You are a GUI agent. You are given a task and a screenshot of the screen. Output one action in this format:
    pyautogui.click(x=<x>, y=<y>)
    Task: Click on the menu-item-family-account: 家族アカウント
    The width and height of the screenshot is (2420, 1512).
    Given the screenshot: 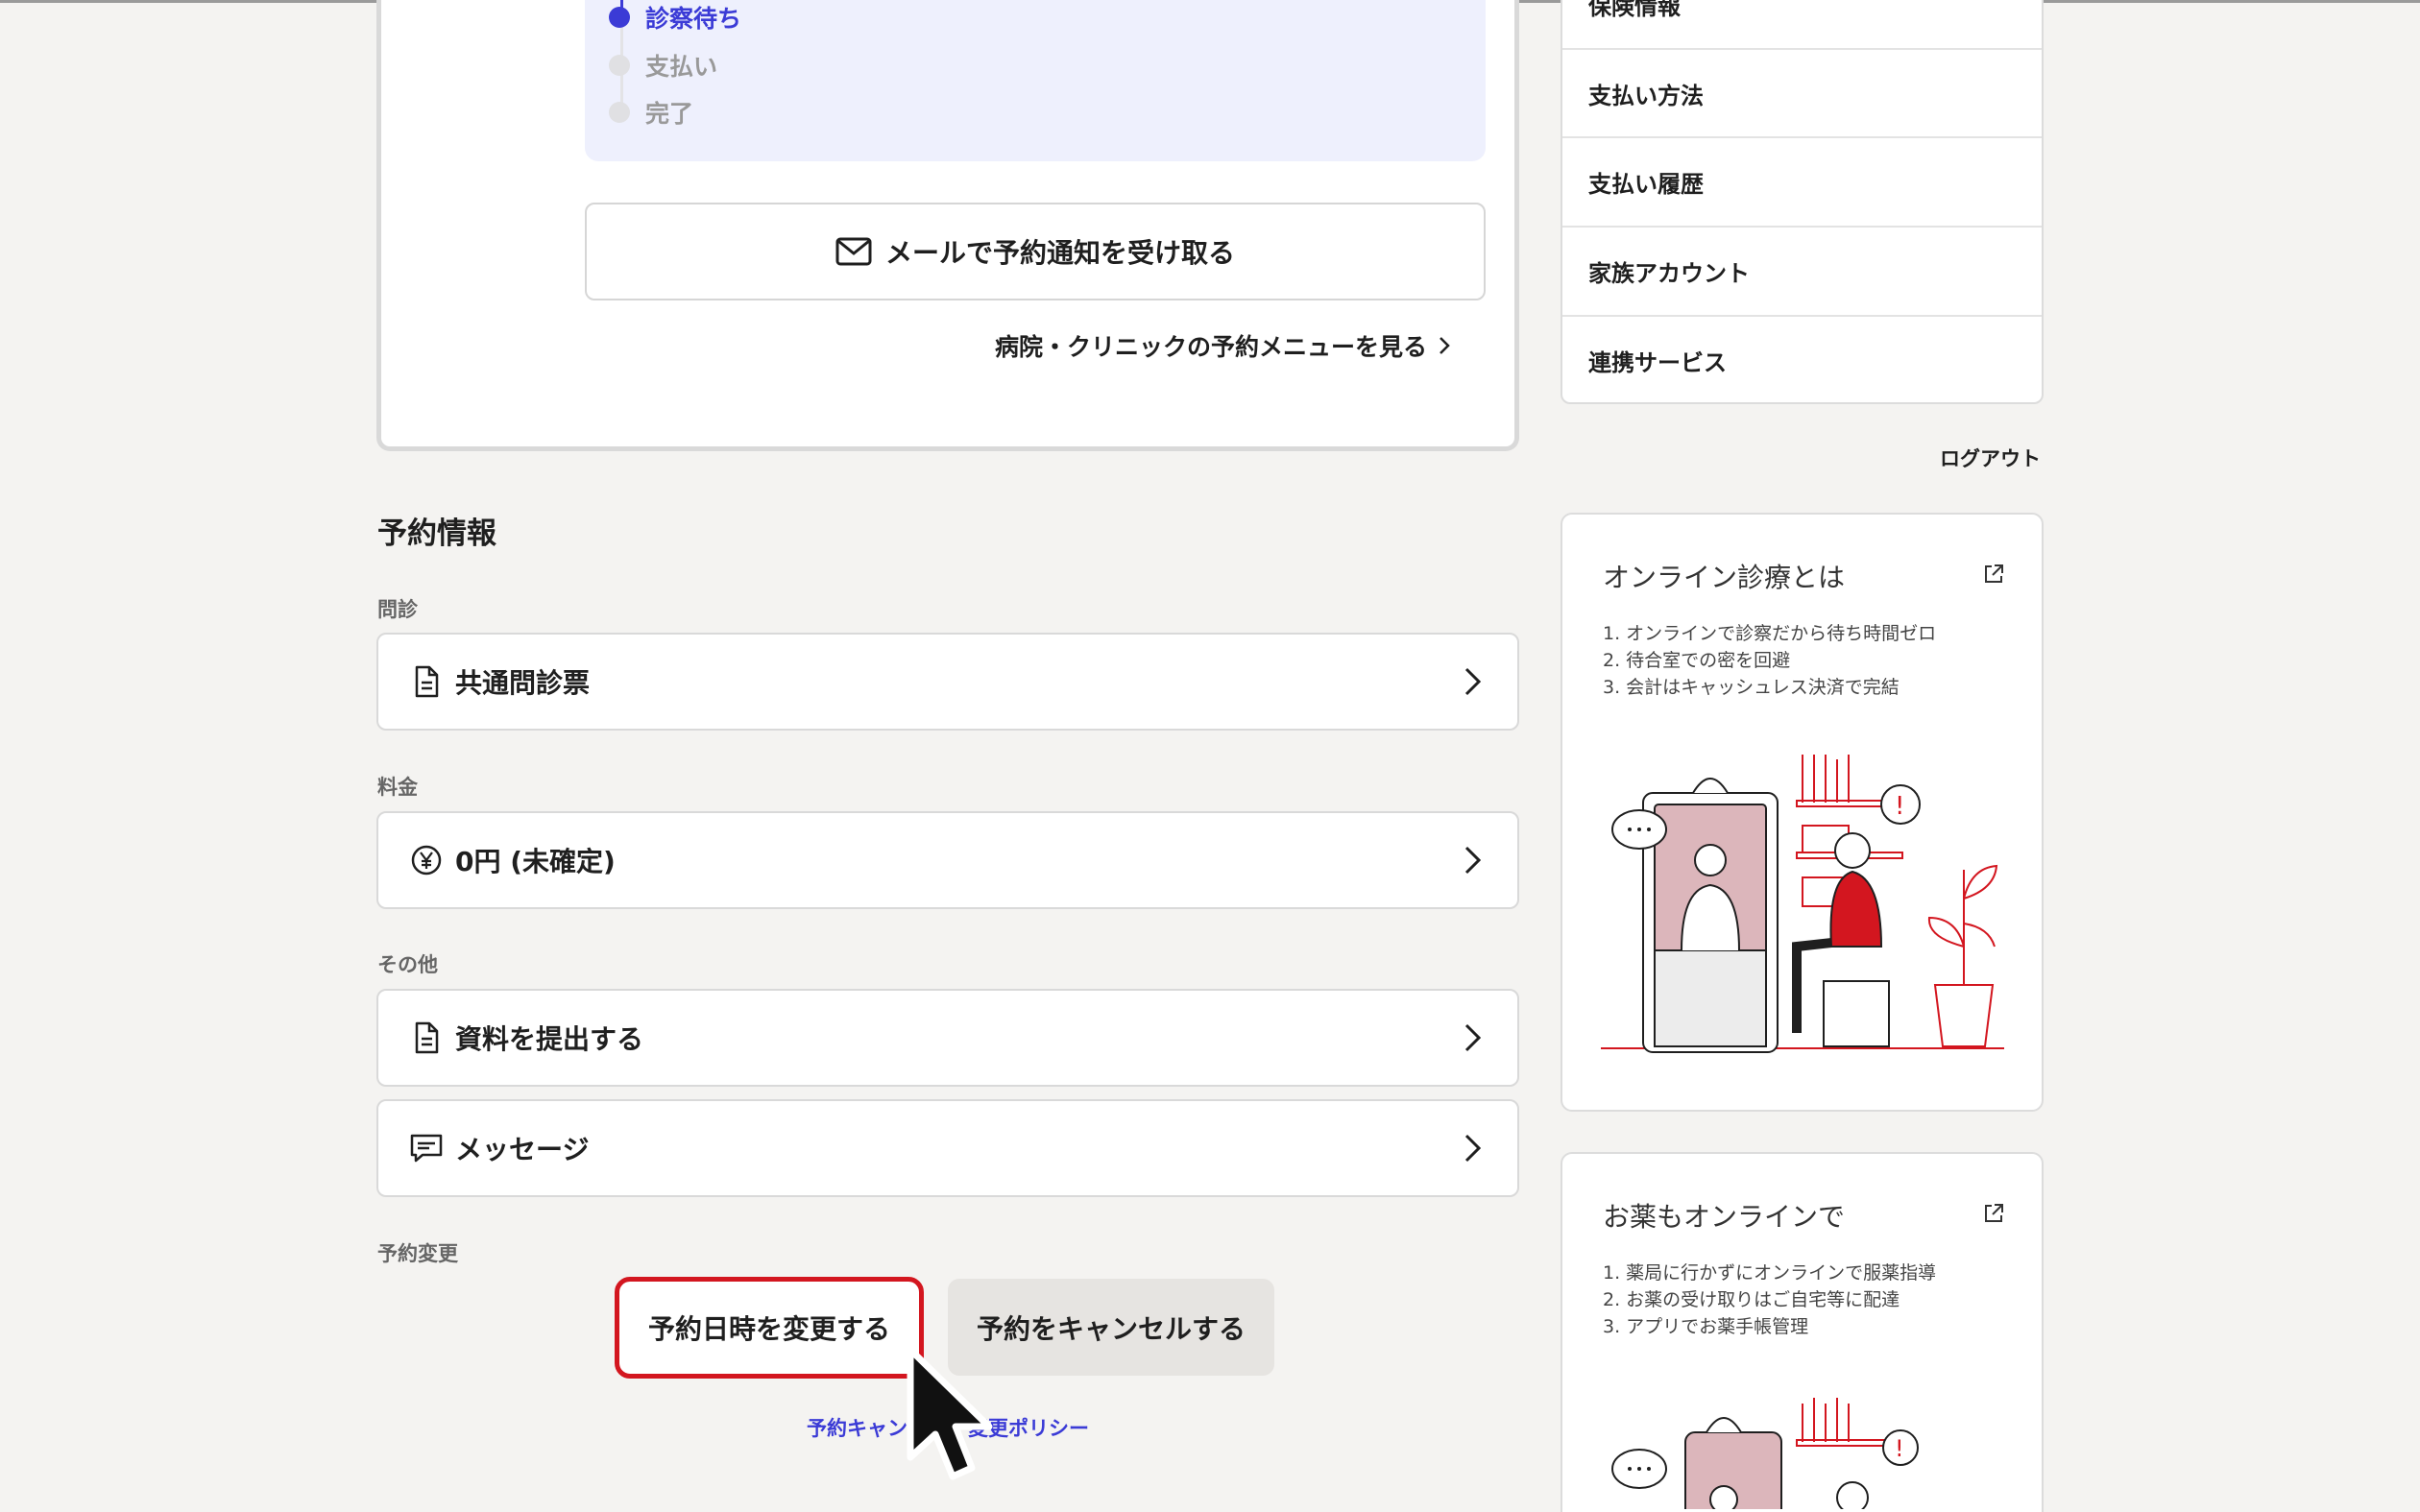 What is the action you would take?
    pyautogui.click(x=1802, y=270)
    